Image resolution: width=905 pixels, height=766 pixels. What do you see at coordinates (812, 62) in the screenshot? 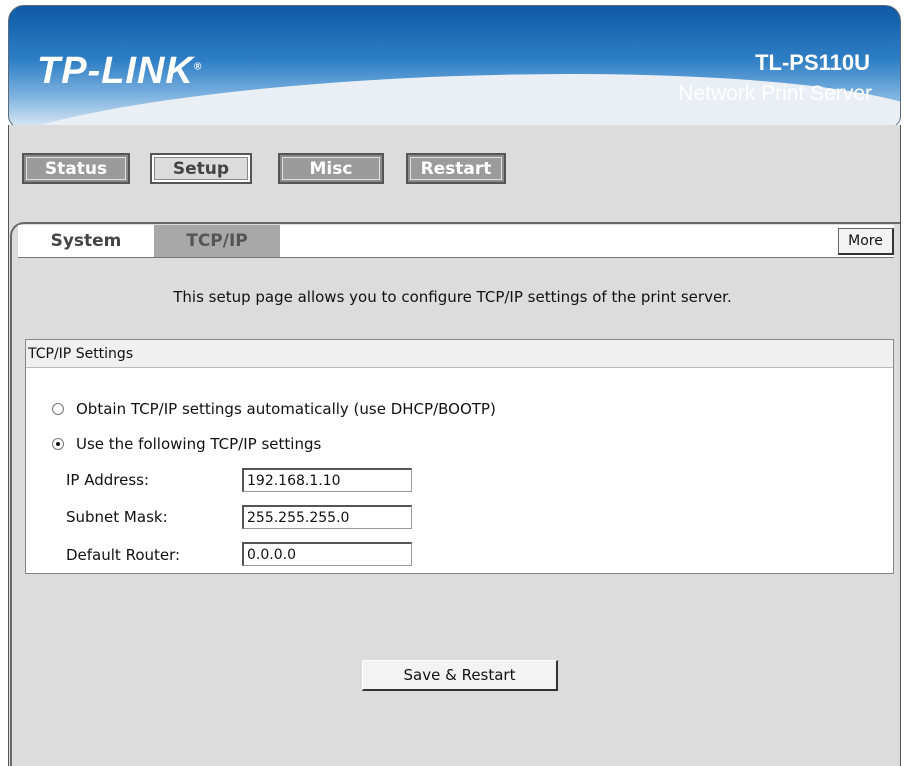
I see `model-name: TL-PS110U` at bounding box center [812, 62].